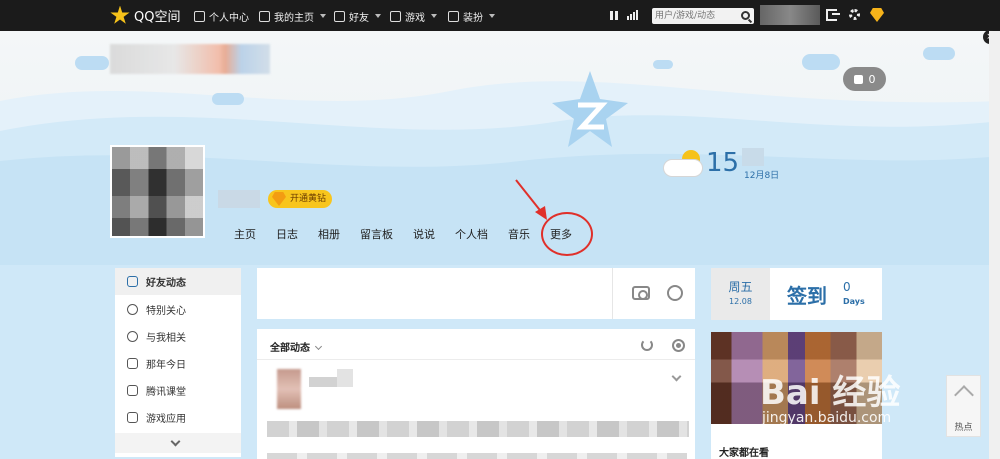  I want to click on signal-bars-icon, so click(633, 15).